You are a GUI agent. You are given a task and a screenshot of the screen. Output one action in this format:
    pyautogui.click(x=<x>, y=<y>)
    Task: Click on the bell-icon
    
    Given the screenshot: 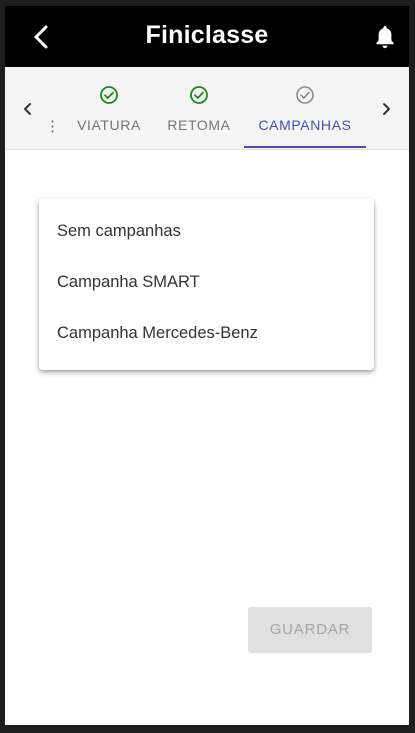 What is the action you would take?
    pyautogui.click(x=385, y=37)
    